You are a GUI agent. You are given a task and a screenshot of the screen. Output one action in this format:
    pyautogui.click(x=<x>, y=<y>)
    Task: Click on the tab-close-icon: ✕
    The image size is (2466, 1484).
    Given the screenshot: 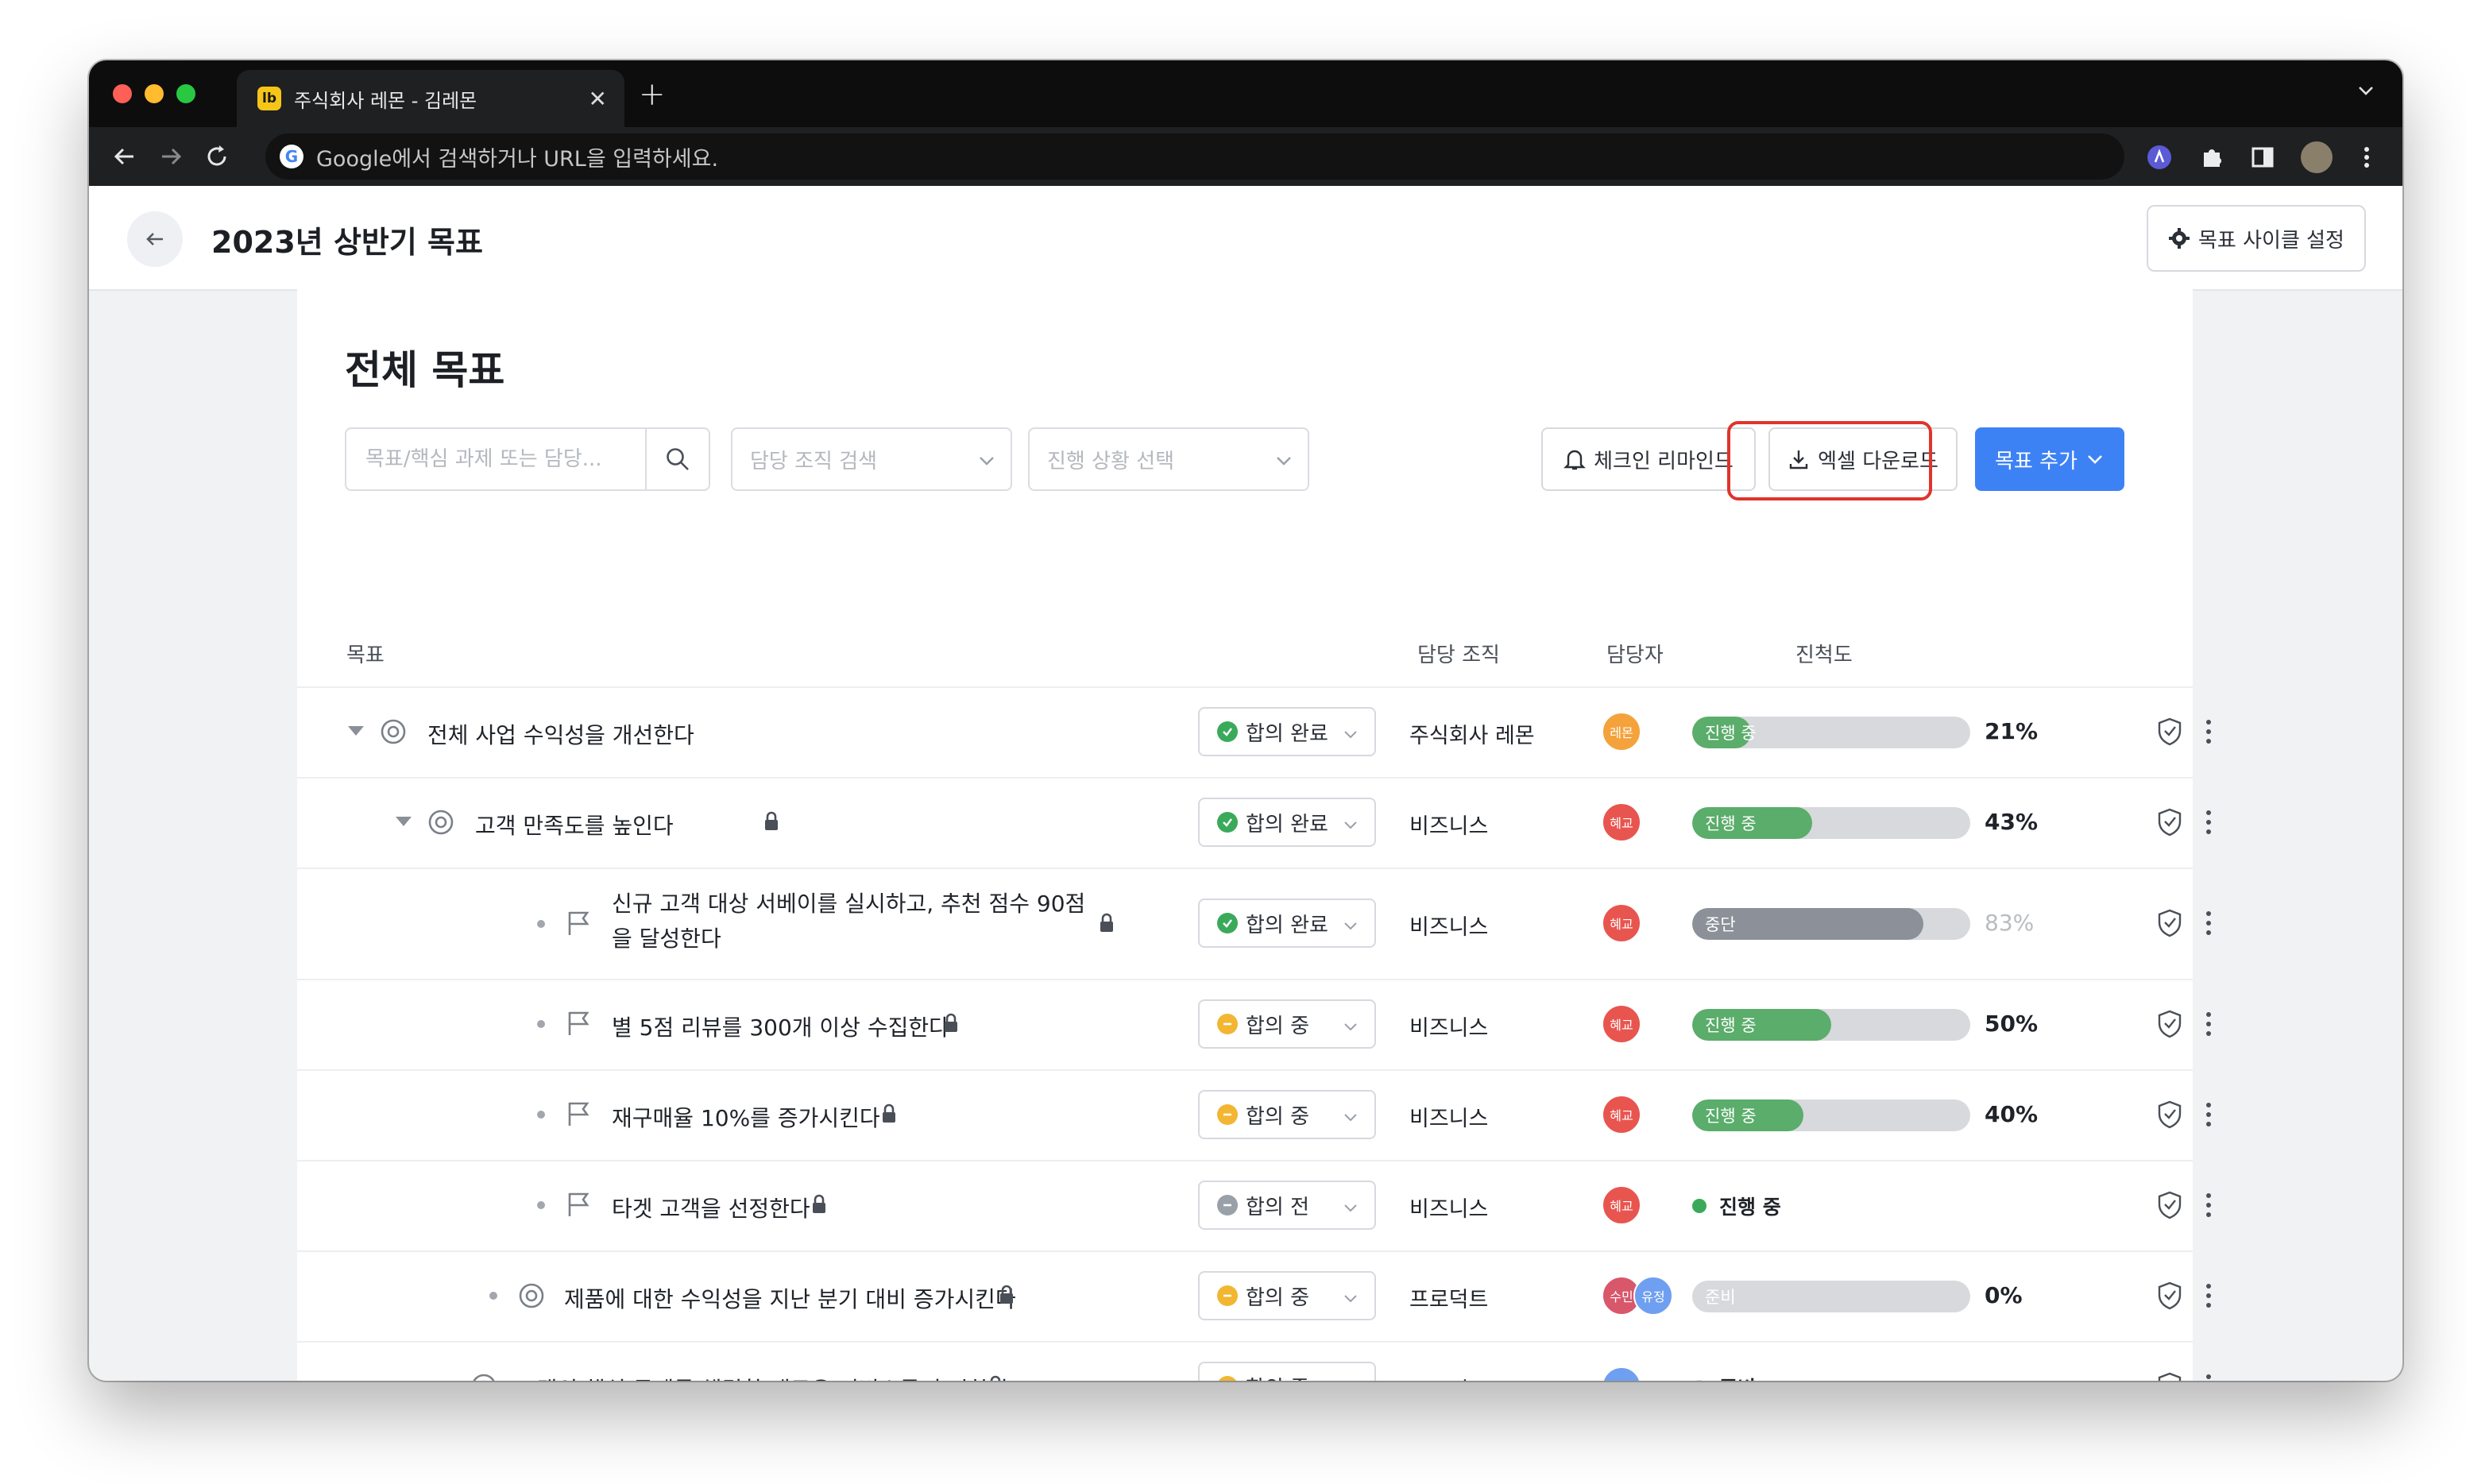 What is the action you would take?
    pyautogui.click(x=598, y=99)
    